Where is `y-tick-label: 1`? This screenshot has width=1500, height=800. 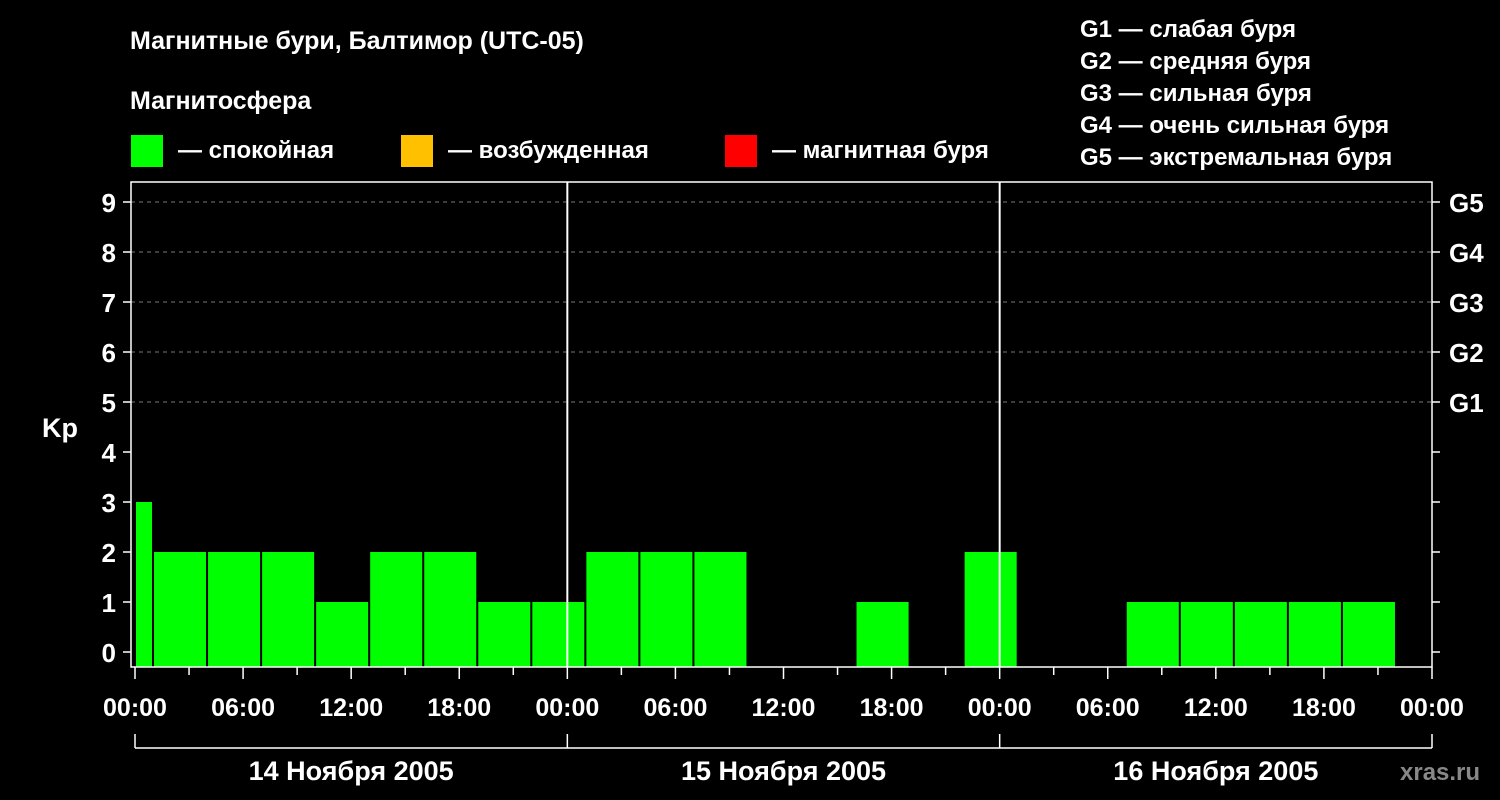
y-tick-label: 1 is located at coordinates (109, 603).